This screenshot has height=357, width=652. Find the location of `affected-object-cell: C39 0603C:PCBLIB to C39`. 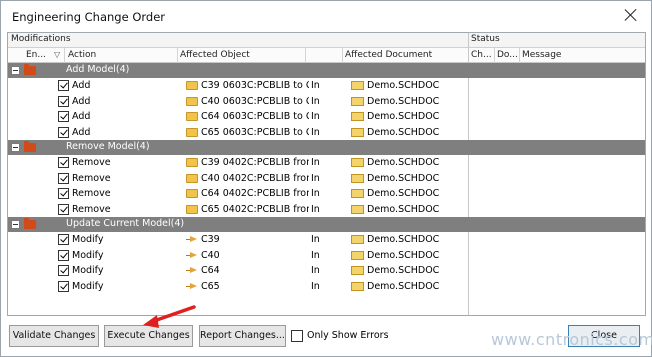

affected-object-cell: C39 0603C:PCBLIB to C39 is located at coordinates (255, 86).